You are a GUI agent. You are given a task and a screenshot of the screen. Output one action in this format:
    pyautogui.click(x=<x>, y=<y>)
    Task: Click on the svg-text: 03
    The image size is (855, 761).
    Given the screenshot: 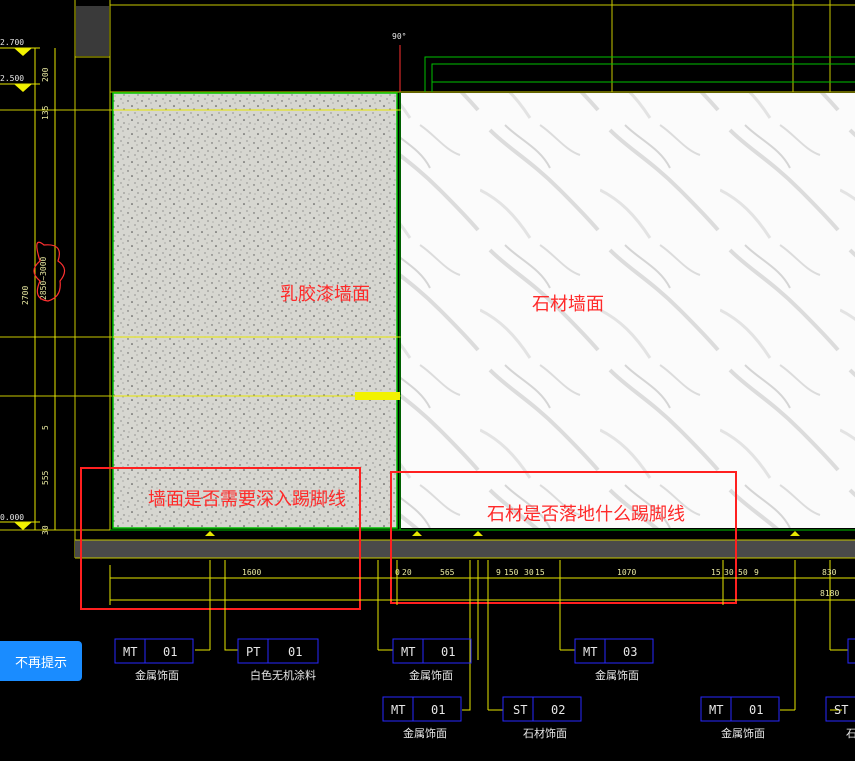 What is the action you would take?
    pyautogui.click(x=630, y=652)
    